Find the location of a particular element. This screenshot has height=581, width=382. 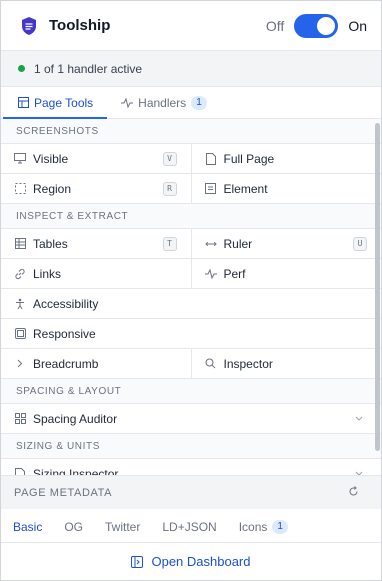

open-dashboard-label: Open Dashboard is located at coordinates (201, 561).